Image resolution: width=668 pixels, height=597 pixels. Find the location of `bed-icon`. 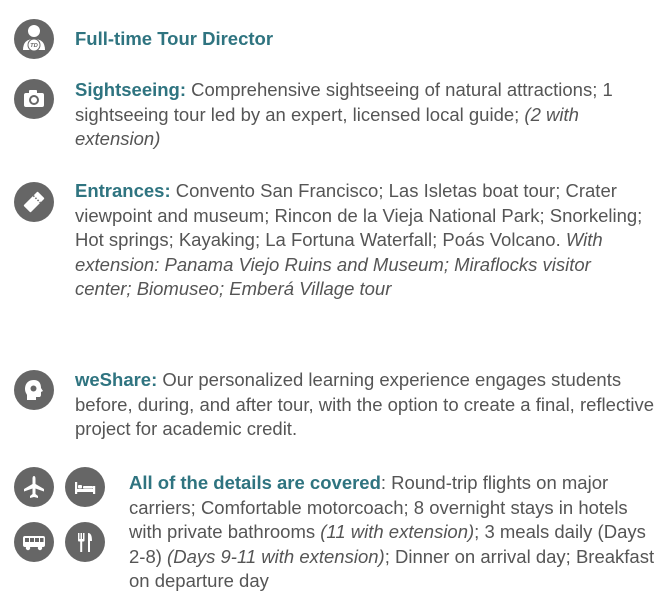

bed-icon is located at coordinates (85, 487).